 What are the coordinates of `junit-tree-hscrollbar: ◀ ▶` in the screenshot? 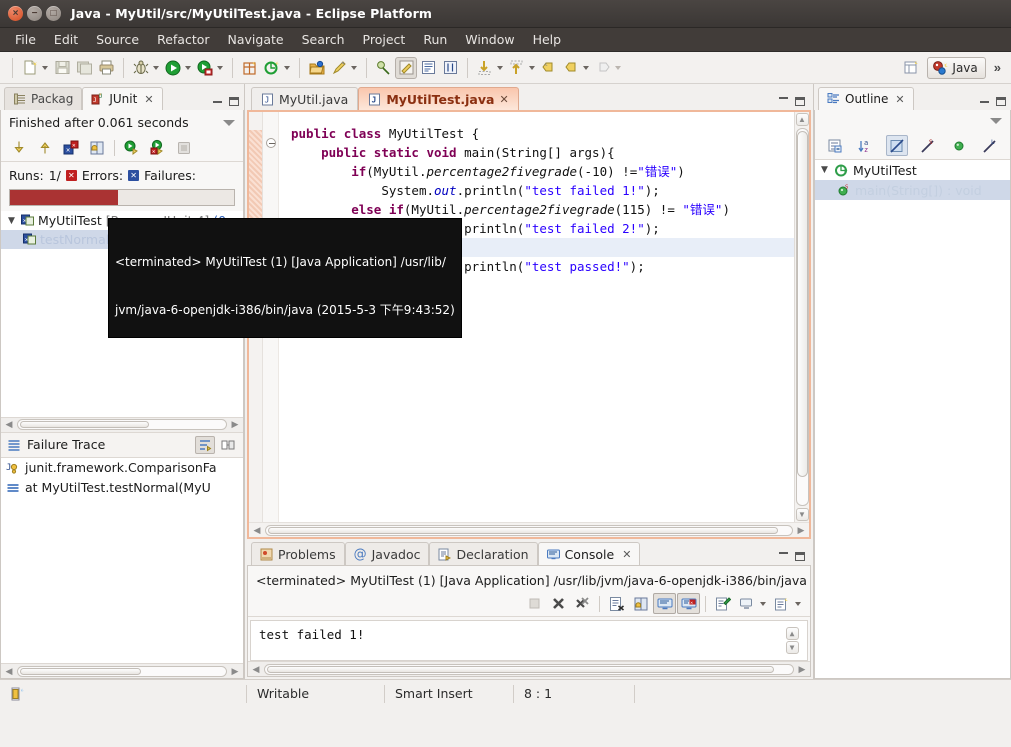 It's located at (122, 424).